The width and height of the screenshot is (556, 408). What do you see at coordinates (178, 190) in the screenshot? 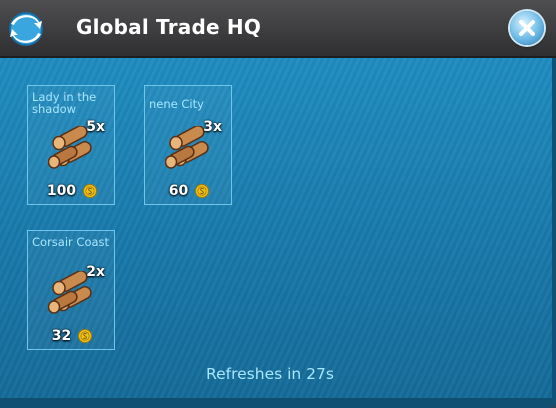
I see `offer-price: 60` at bounding box center [178, 190].